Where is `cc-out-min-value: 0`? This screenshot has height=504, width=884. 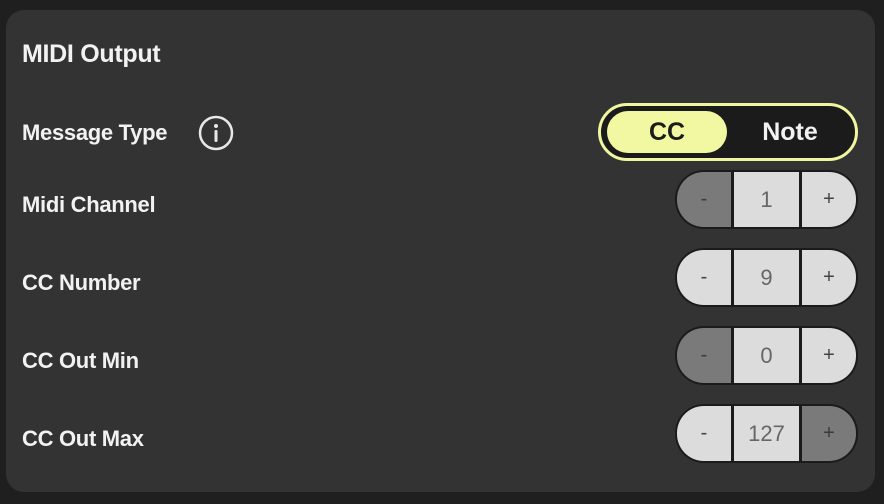 cc-out-min-value: 0 is located at coordinates (766, 355).